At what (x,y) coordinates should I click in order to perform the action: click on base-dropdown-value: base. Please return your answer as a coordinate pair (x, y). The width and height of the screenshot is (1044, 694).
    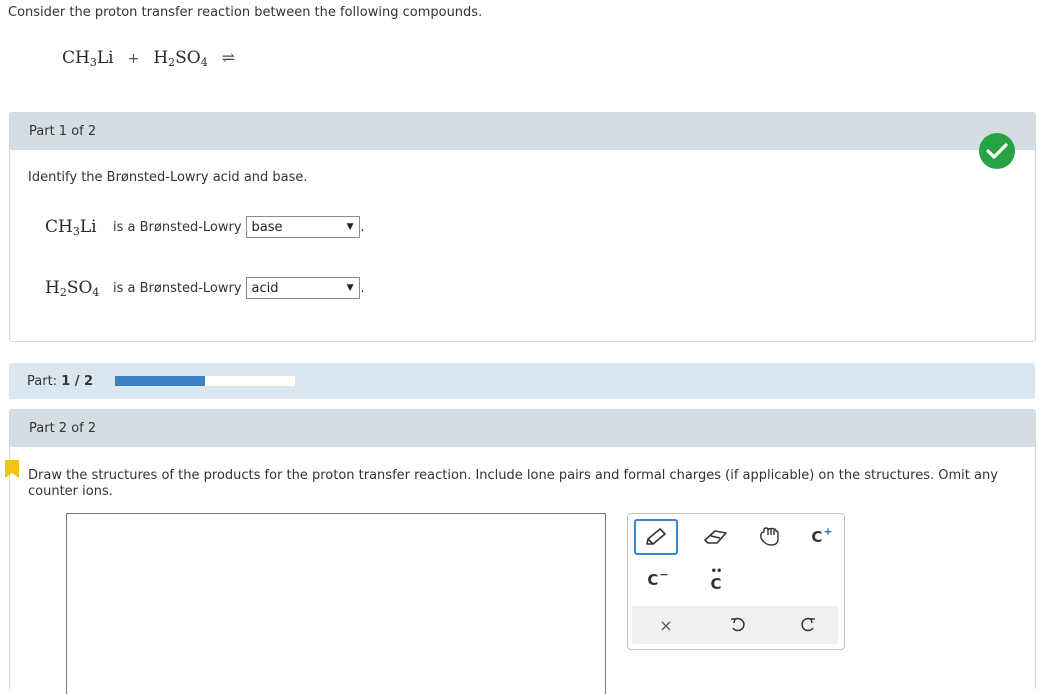
    Looking at the image, I should click on (267, 227).